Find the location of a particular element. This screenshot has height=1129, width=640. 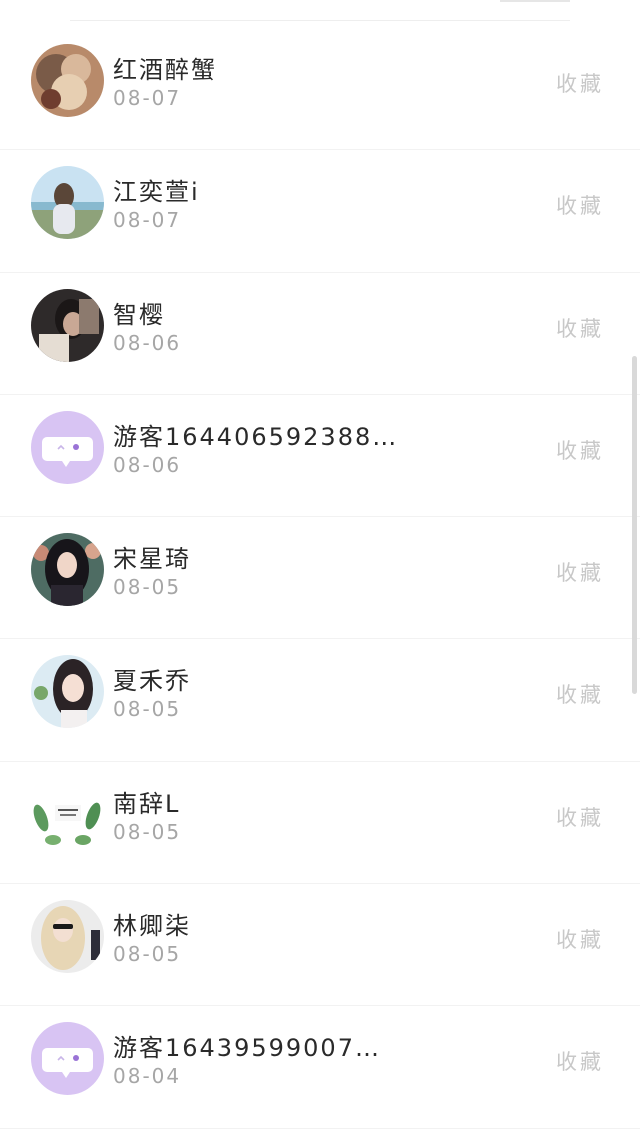

list-item: 游客164406592388… 08-06 收藏 is located at coordinates (320, 456).